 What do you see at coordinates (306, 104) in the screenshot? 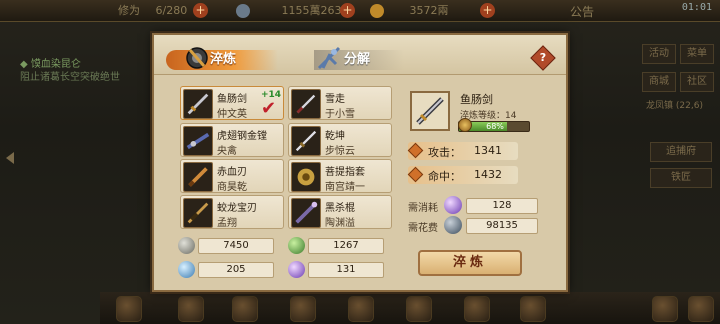
I see `katana-icon` at bounding box center [306, 104].